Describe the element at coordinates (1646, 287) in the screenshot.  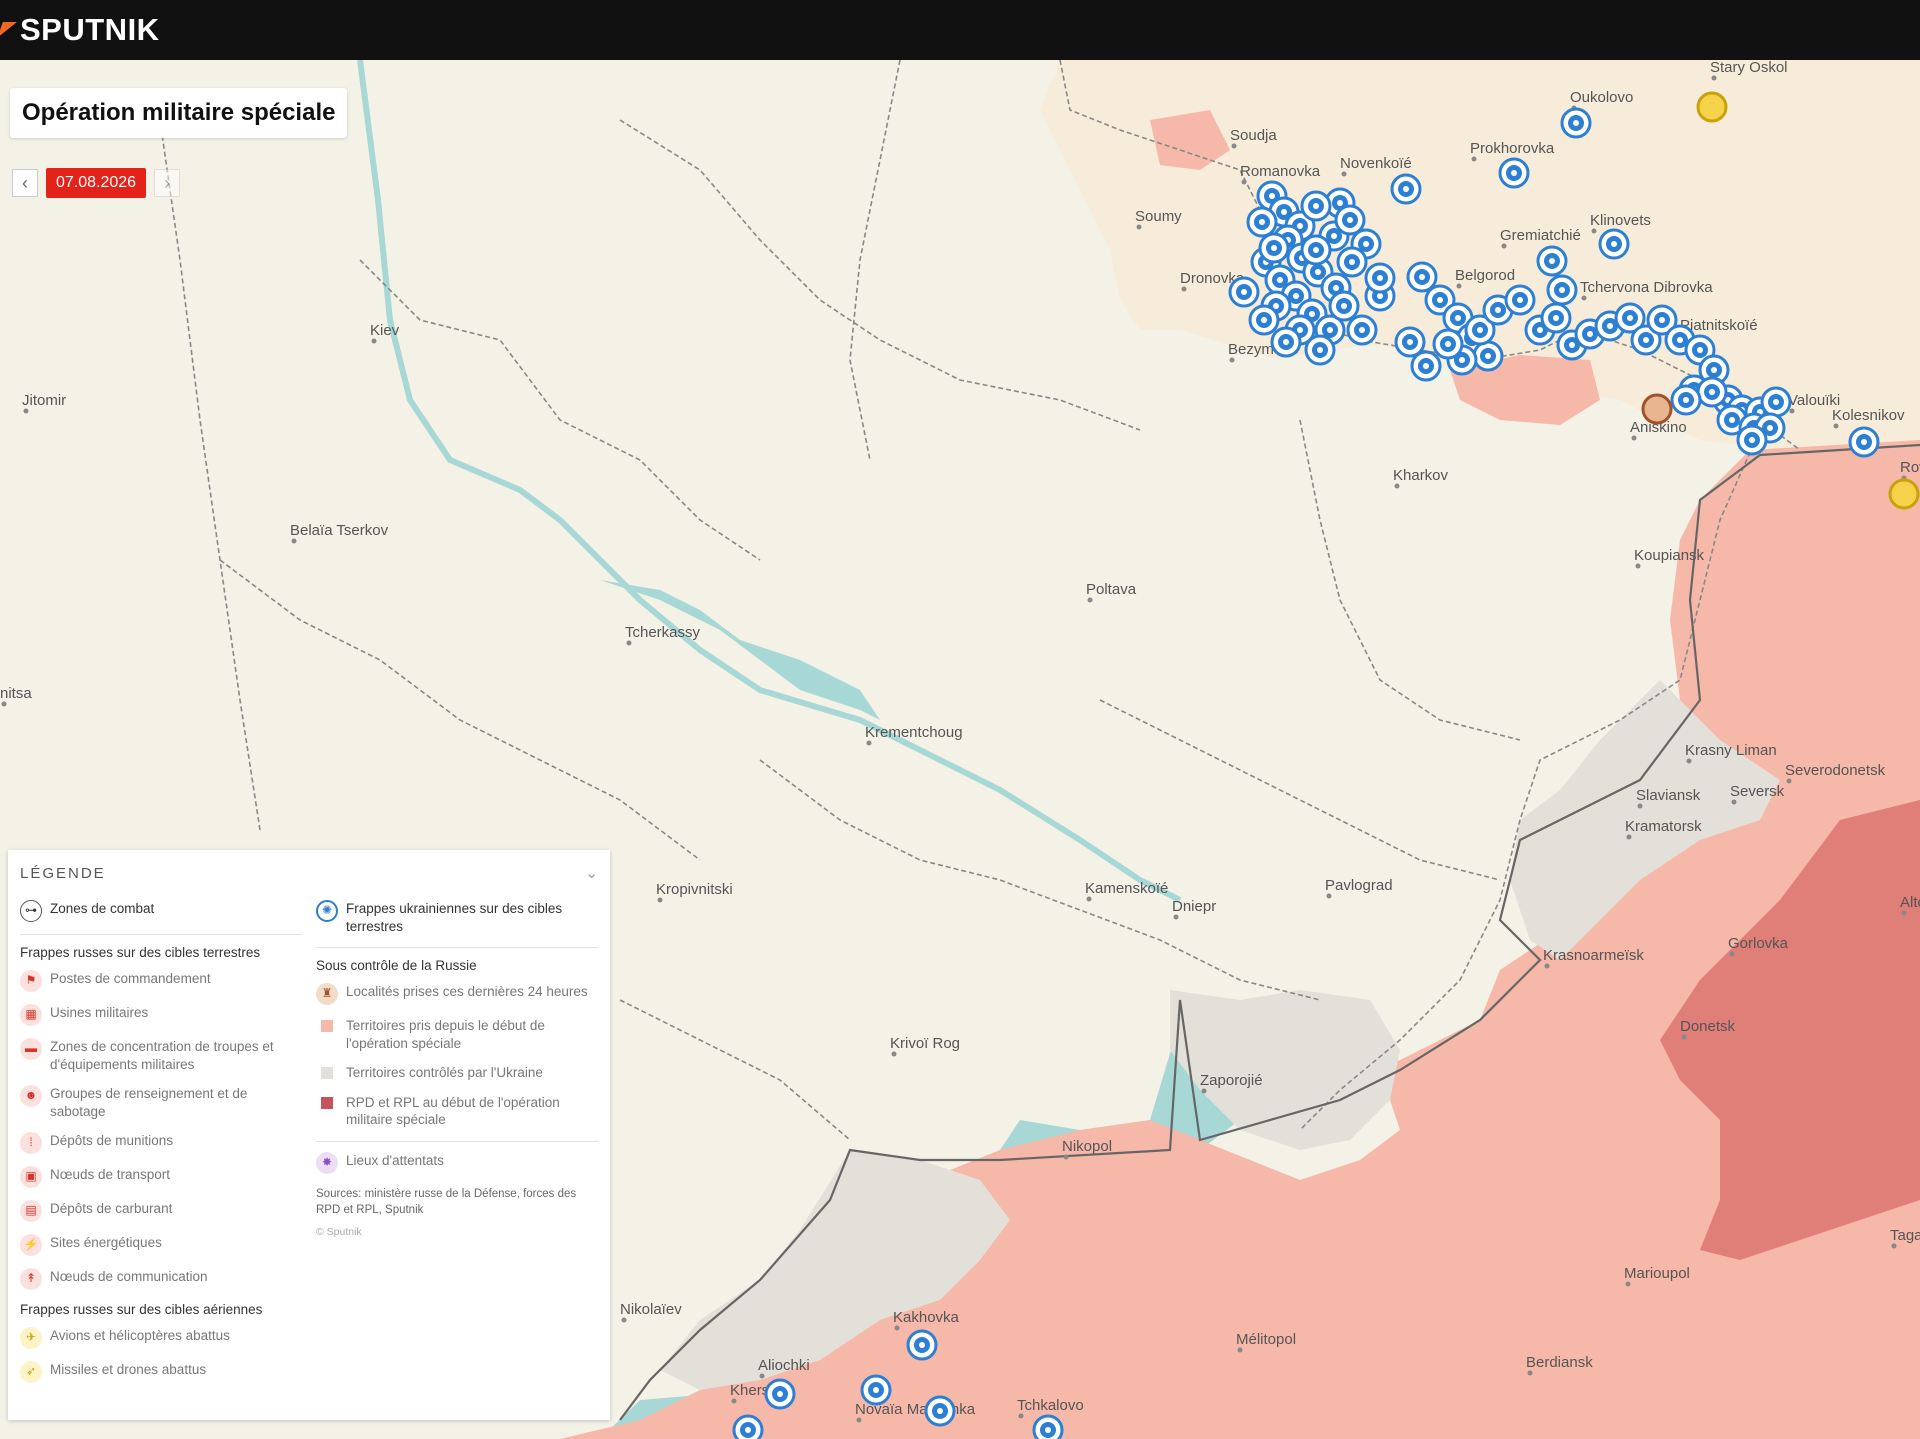
I see `city-label: Tchervona Dibrovka` at that location.